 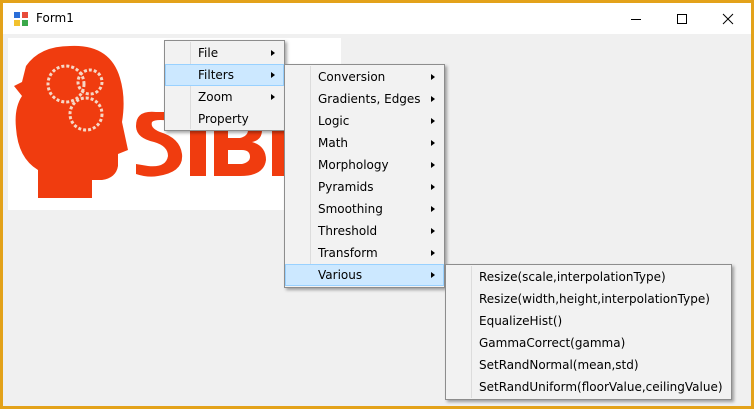 I want to click on title-bar: Form1, so click(x=377, y=18).